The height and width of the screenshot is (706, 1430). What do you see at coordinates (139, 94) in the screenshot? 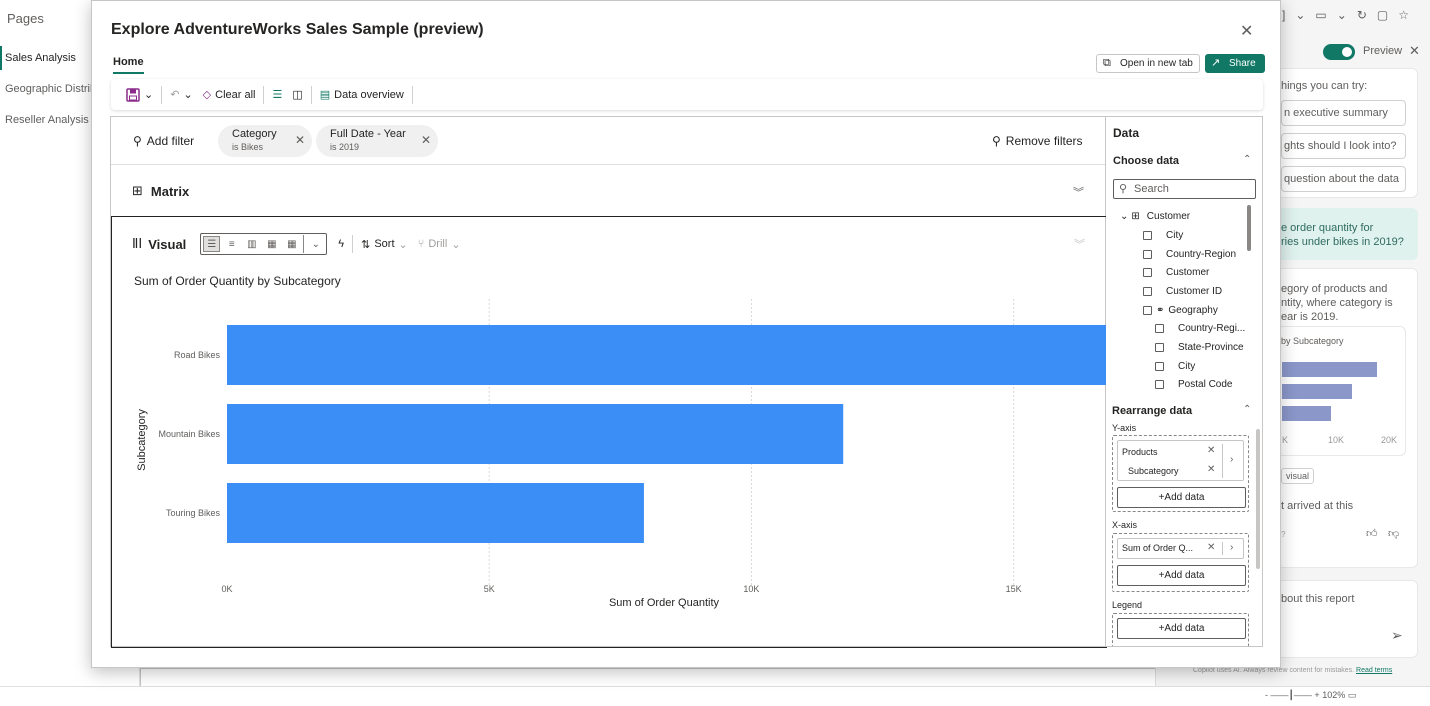
I see `save-button: ⌄` at bounding box center [139, 94].